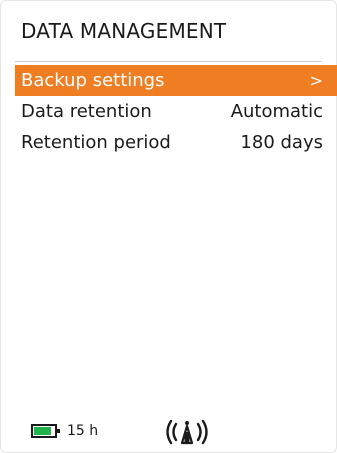 The height and width of the screenshot is (453, 337). What do you see at coordinates (86, 111) in the screenshot?
I see `menu-item-label: Data retention` at bounding box center [86, 111].